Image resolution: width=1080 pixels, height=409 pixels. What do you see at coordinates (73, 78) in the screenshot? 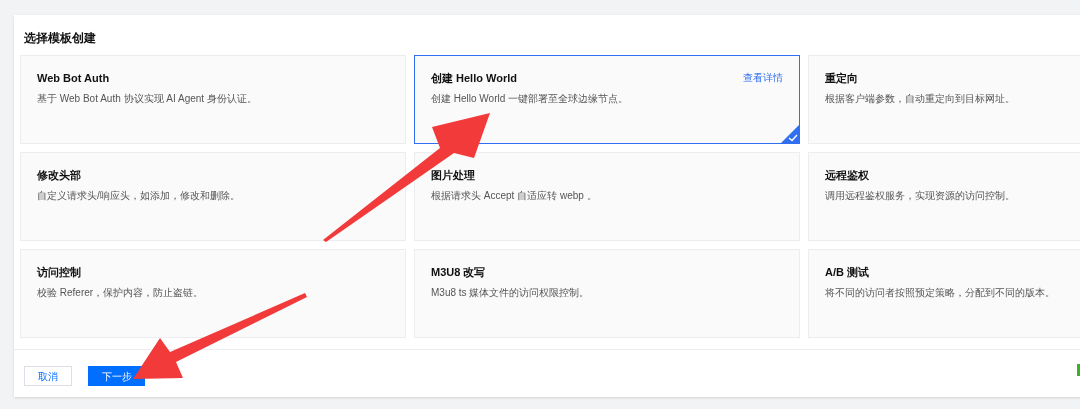
I see `card-title: Web Bot Auth` at bounding box center [73, 78].